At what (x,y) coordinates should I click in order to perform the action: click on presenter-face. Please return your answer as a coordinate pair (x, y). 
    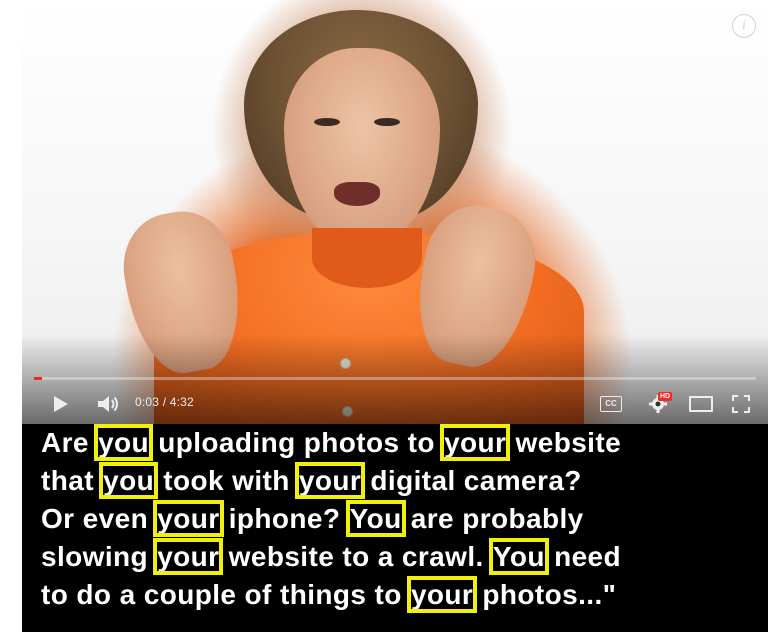
    Looking at the image, I should click on (362, 148).